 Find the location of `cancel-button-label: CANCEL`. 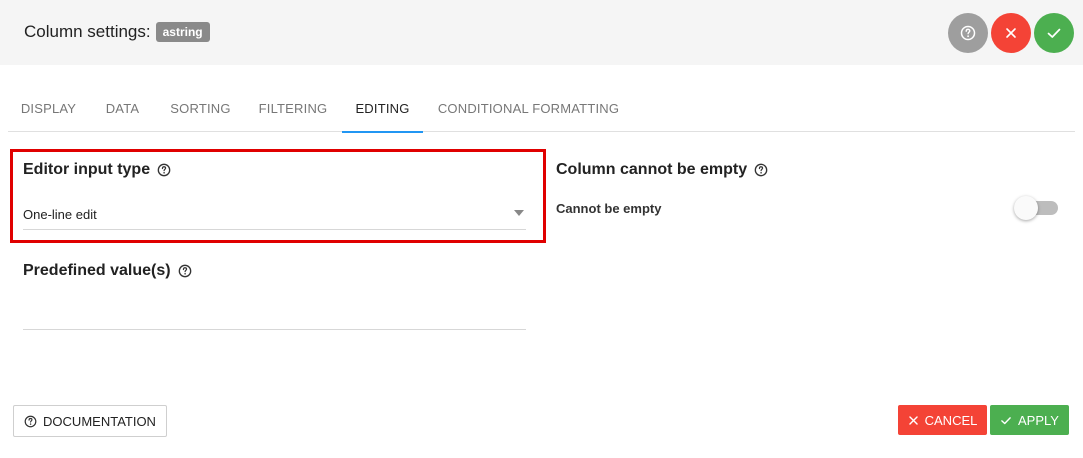

cancel-button-label: CANCEL is located at coordinates (951, 420).